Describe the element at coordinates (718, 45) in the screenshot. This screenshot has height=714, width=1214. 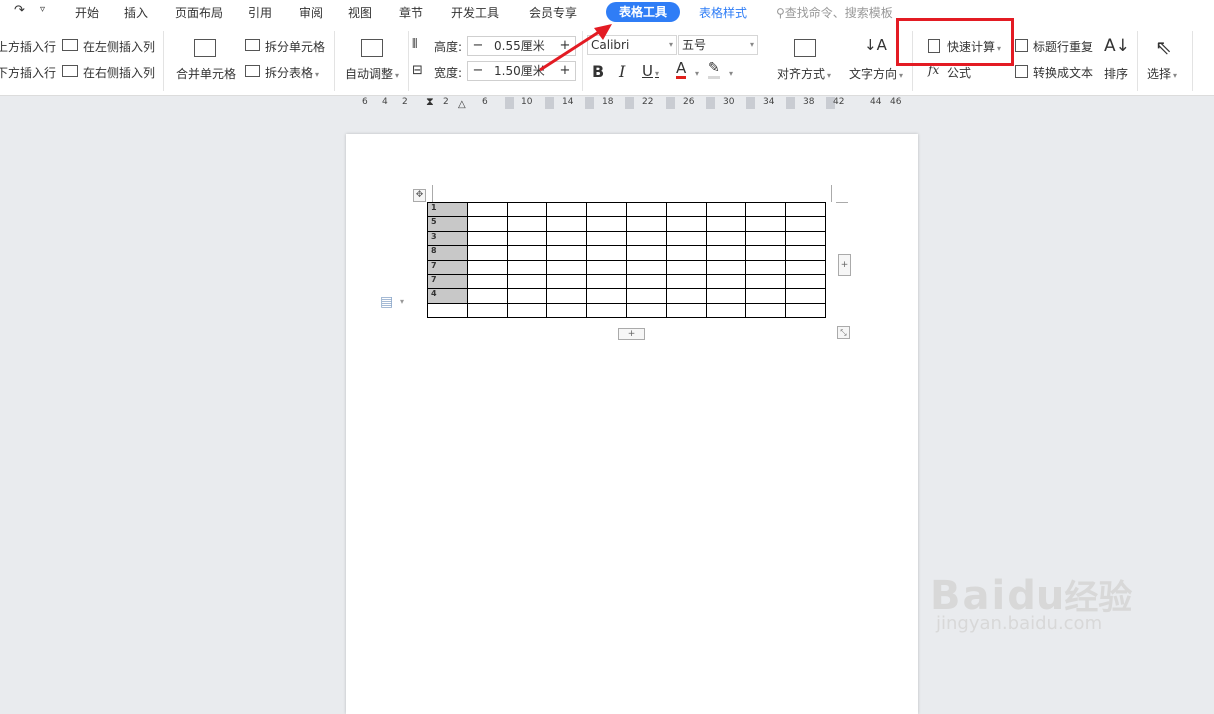
I see `font-size-select: 五号 ▾` at that location.